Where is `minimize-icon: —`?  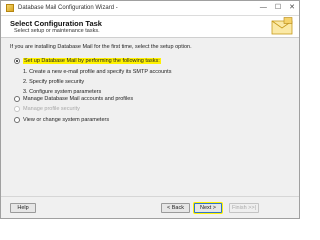
minimize-icon: — is located at coordinates (263, 7).